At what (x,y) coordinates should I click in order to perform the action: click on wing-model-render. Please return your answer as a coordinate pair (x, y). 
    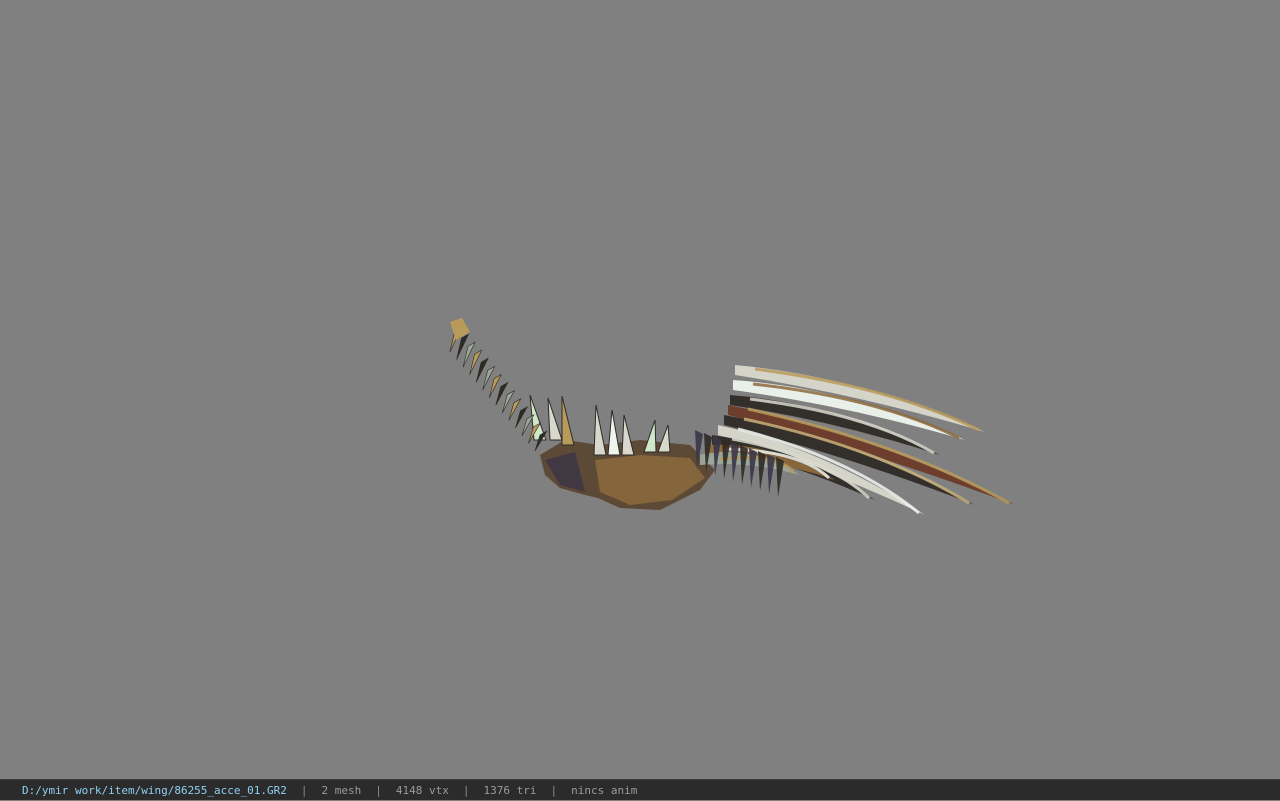
    Looking at the image, I should click on (732, 416).